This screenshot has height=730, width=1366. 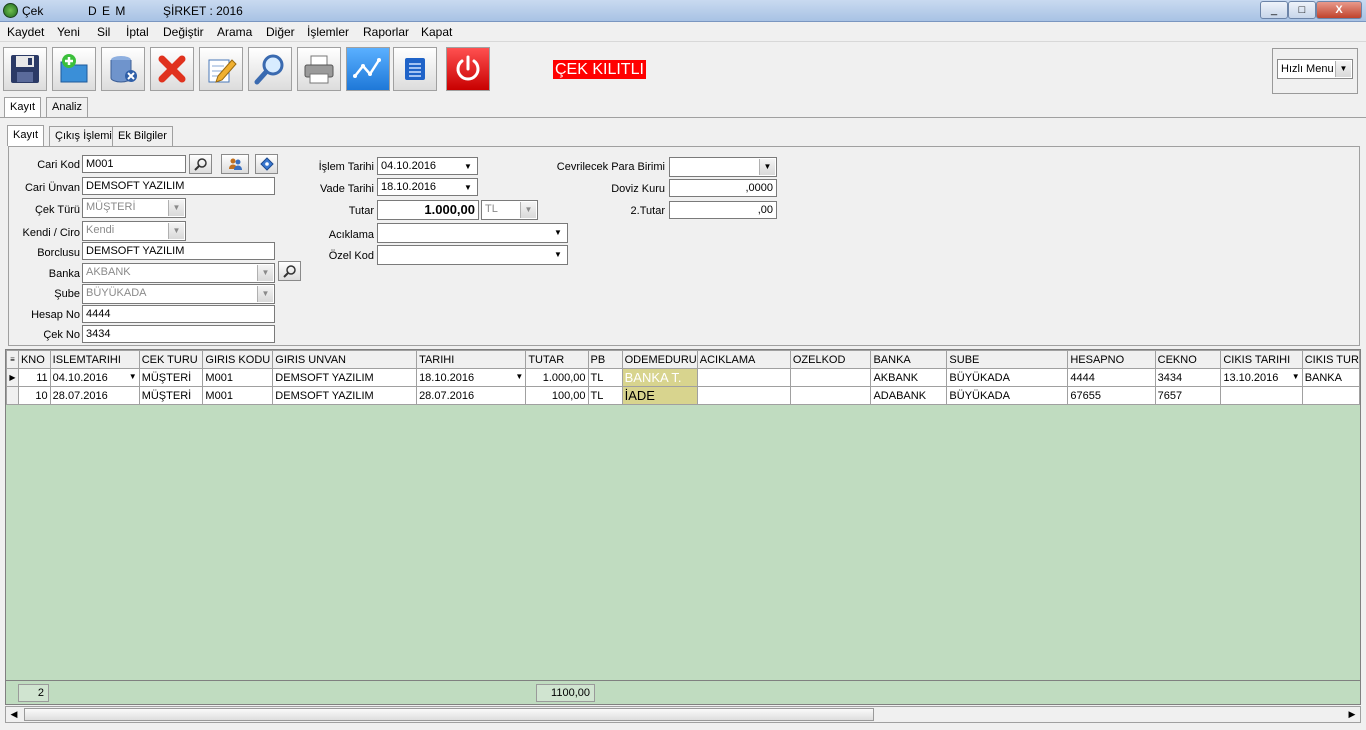 I want to click on borclusu-input: DEMSOFT YAZILIM, so click(x=178, y=251).